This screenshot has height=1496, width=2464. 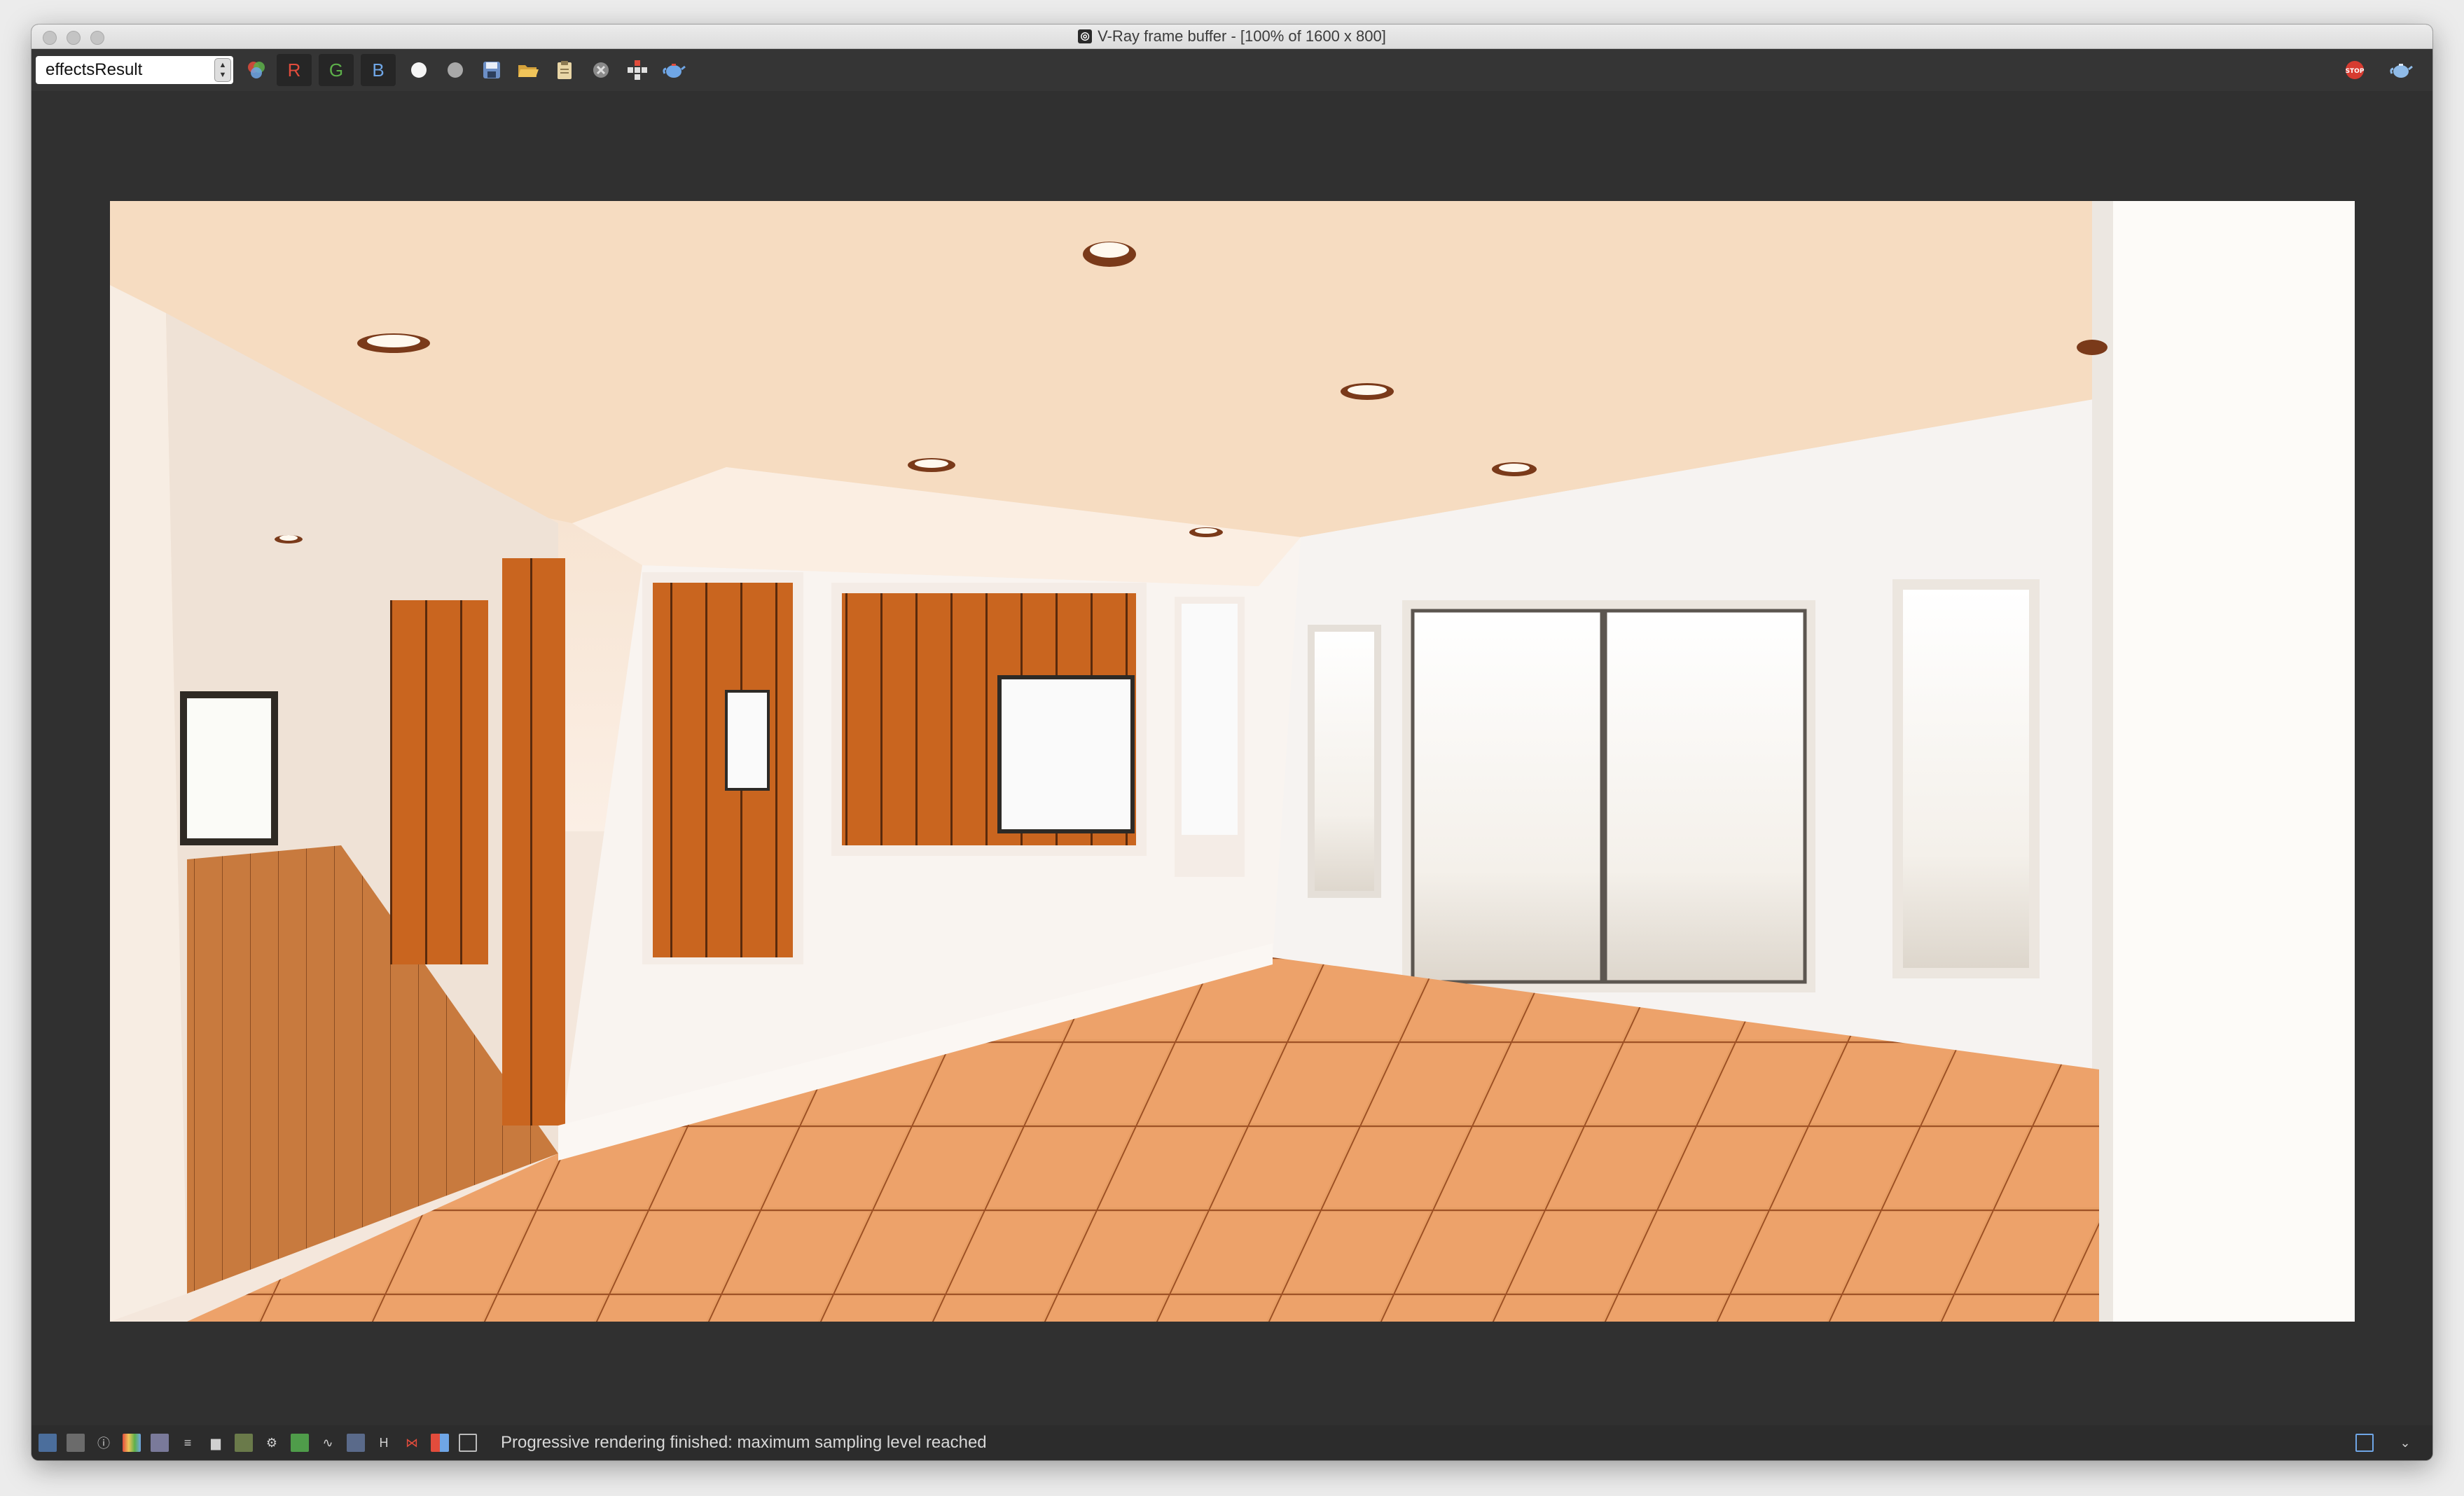 I want to click on toolbar-right: STOP, so click(x=2380, y=70).